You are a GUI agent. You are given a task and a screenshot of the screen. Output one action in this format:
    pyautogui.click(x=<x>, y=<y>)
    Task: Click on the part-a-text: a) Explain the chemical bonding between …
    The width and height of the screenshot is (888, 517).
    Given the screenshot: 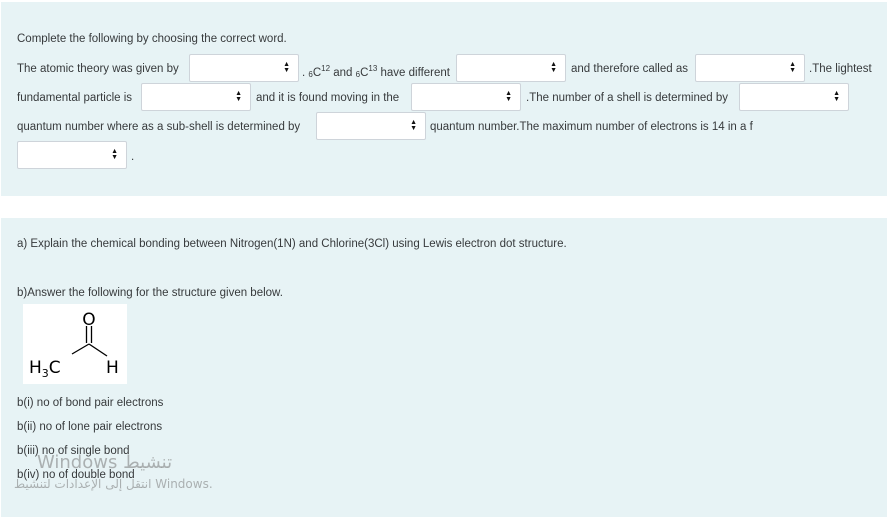 What is the action you would take?
    pyautogui.click(x=292, y=244)
    